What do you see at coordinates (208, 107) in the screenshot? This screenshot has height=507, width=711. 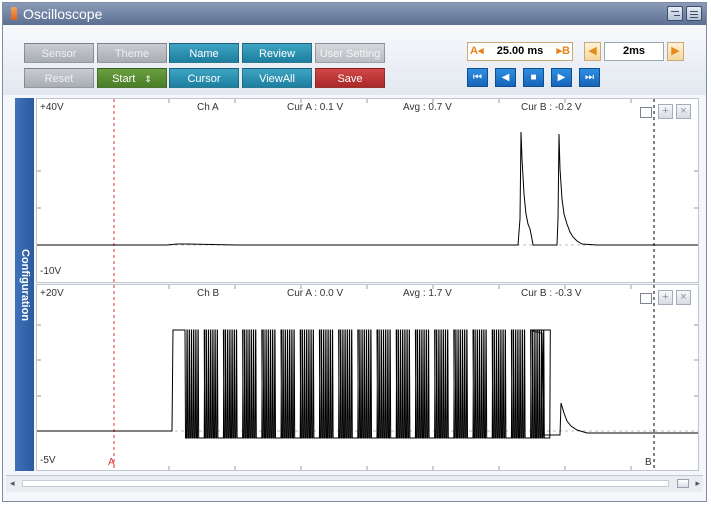 I see `channel-a-name: Ch A` at bounding box center [208, 107].